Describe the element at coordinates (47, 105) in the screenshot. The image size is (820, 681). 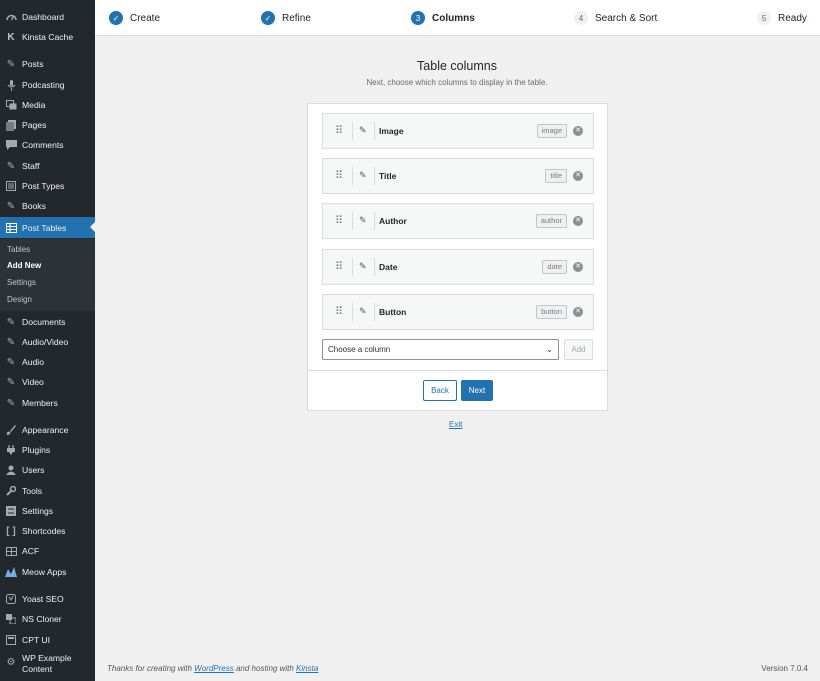
I see `sidebar-item-media: Media` at that location.